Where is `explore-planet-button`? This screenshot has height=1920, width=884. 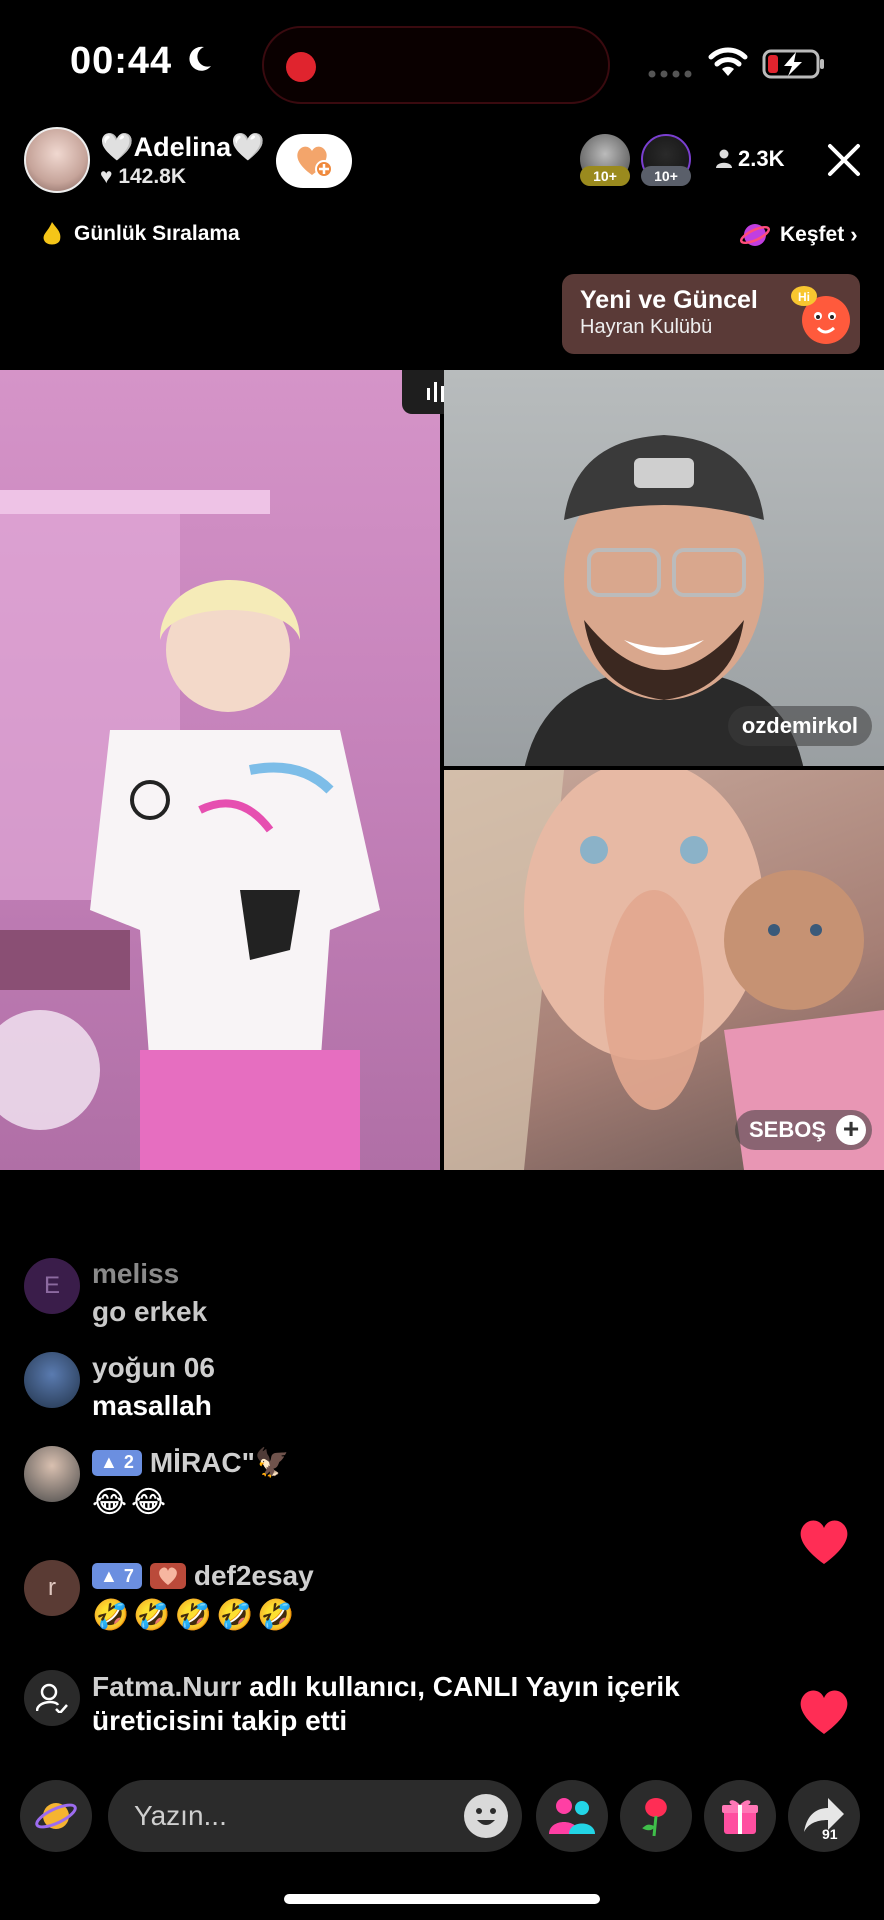 explore-planet-button is located at coordinates (56, 1816).